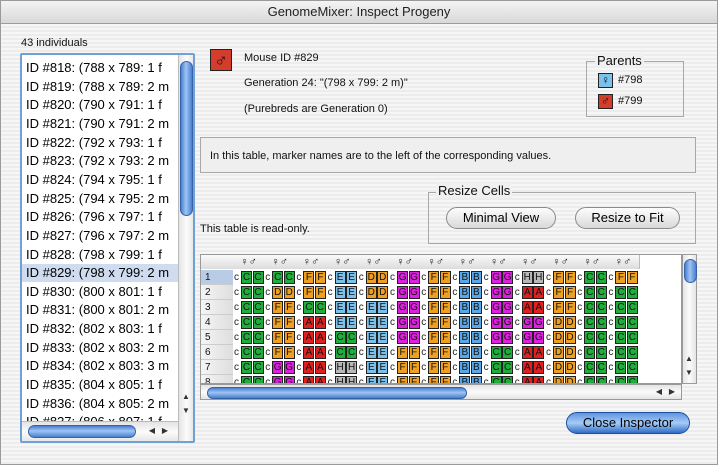 The width and height of the screenshot is (718, 465). What do you see at coordinates (103, 385) in the screenshot?
I see `list-item: ID #835: (804 x 805: 1 f` at bounding box center [103, 385].